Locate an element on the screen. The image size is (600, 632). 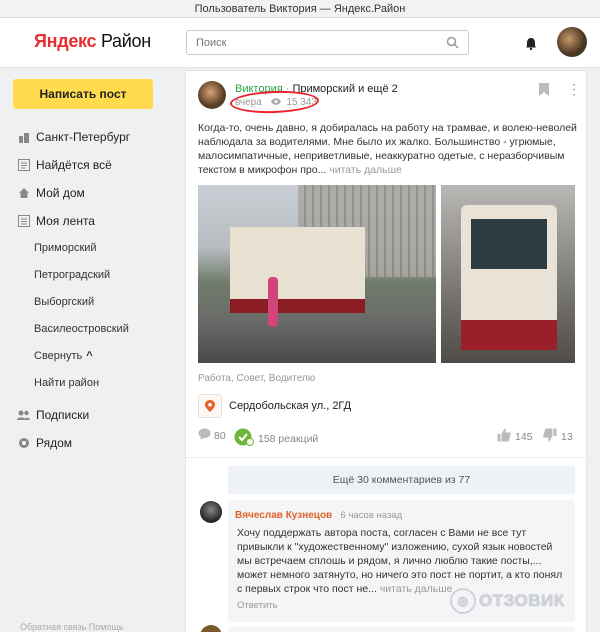
search-box is located at coordinates (327, 42).